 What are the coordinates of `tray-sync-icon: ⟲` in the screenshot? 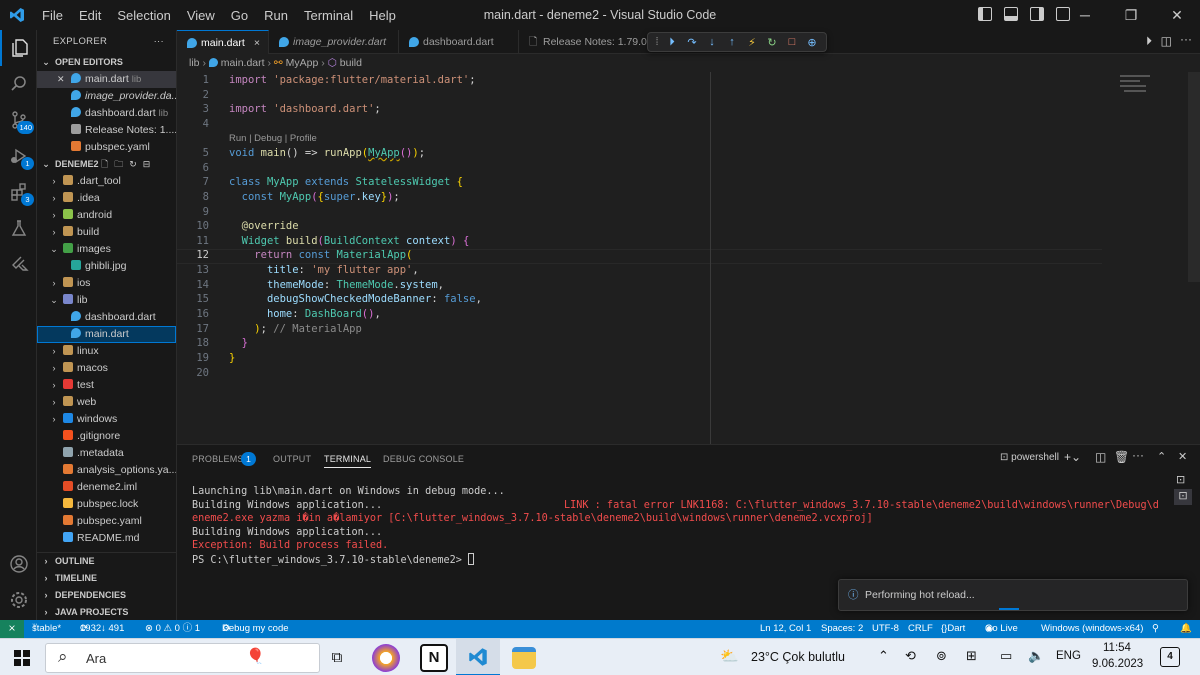 It's located at (910, 656).